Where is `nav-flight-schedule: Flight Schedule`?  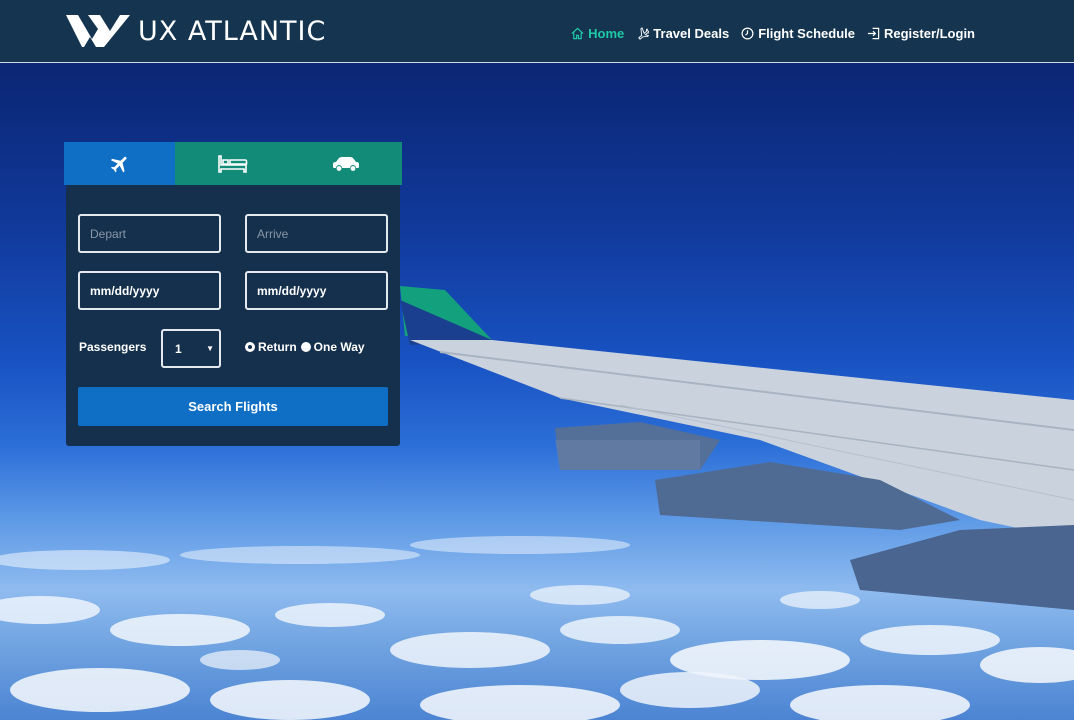 nav-flight-schedule: Flight Schedule is located at coordinates (798, 33).